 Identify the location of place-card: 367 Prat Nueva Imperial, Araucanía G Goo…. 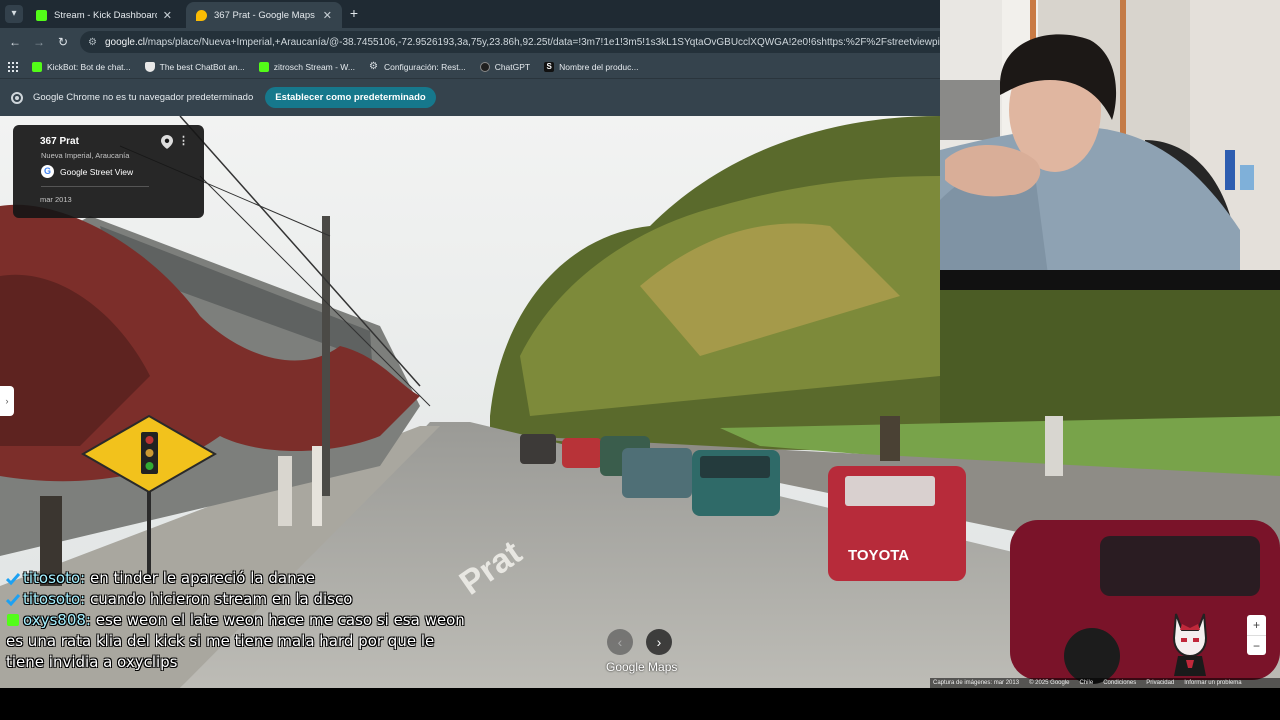
(108, 171).